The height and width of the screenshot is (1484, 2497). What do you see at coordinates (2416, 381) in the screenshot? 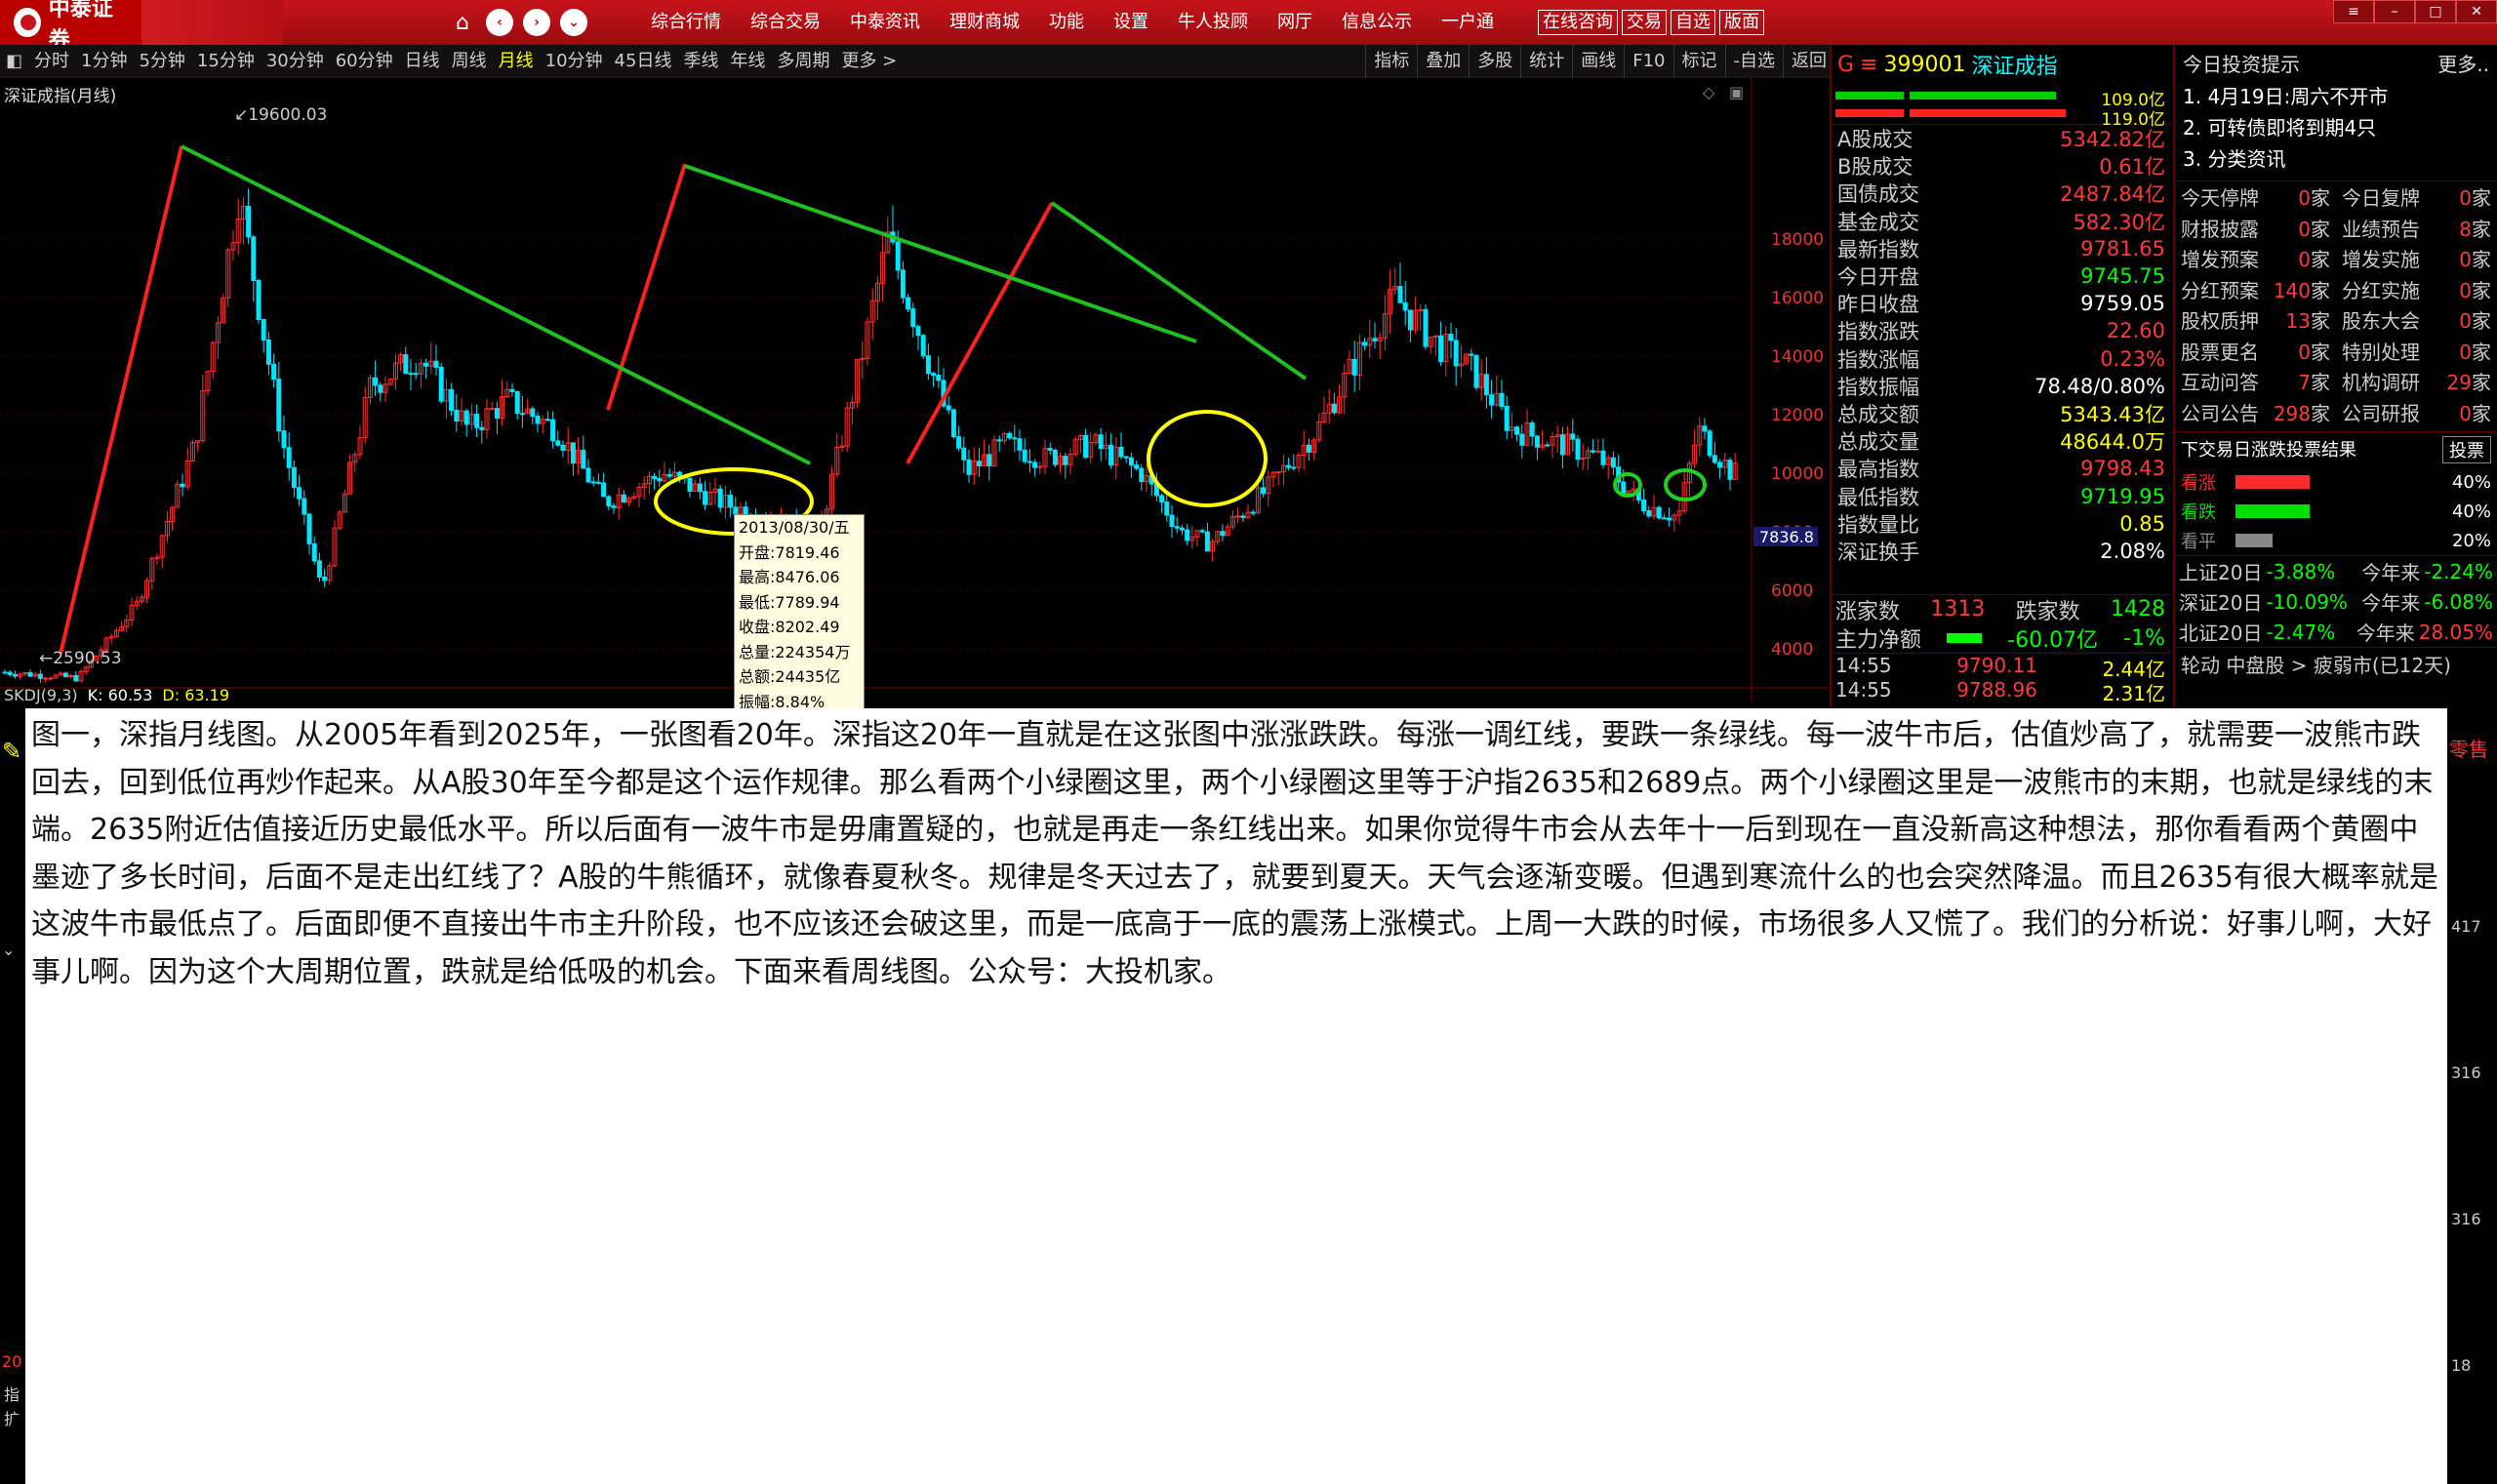
I see `event-cell: 机构调研 29家` at bounding box center [2416, 381].